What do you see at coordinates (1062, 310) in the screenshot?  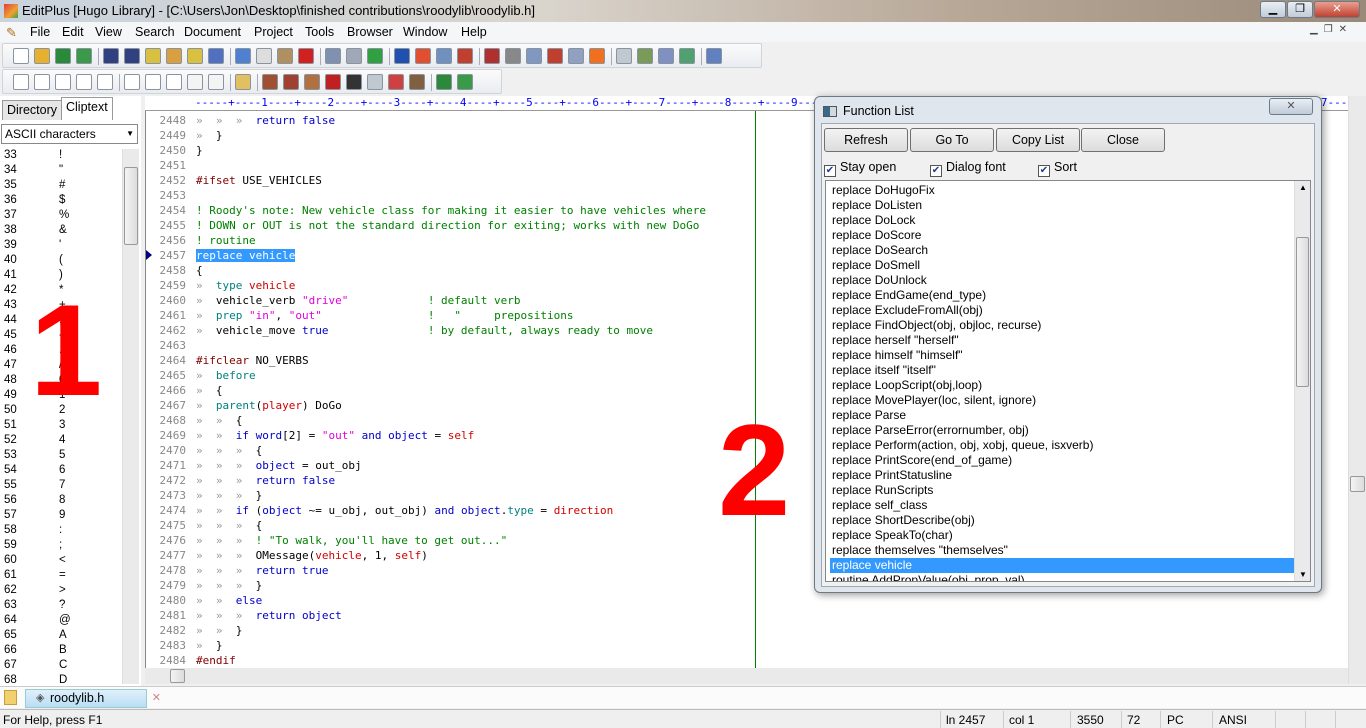 I see `function-list-item: replace ExcludeFromAll(obj)` at bounding box center [1062, 310].